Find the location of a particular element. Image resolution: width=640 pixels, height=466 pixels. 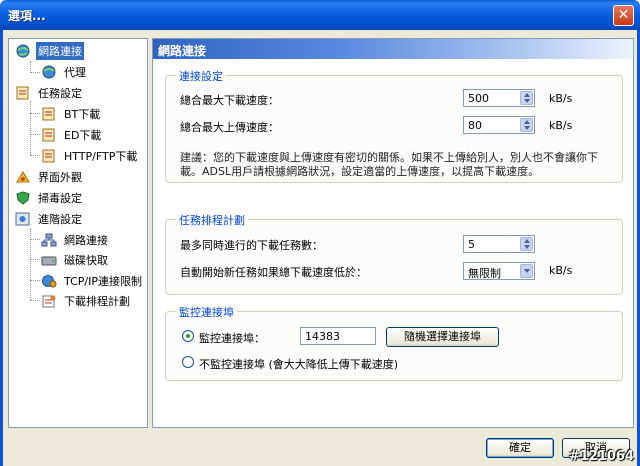

tree-item-label: 掃毒設定 is located at coordinates (60, 198).